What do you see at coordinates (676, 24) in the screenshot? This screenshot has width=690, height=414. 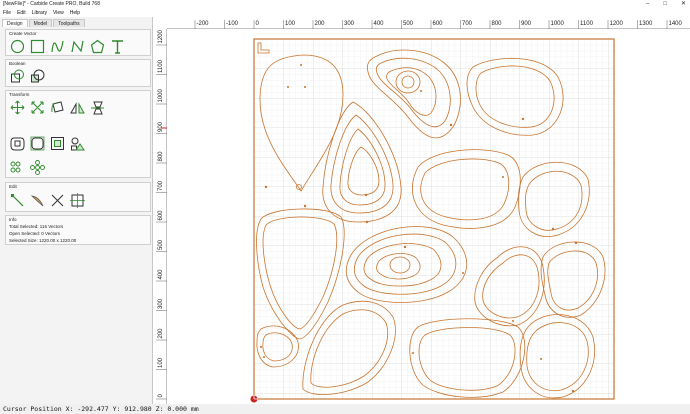 I see `ruler-label: 1400` at bounding box center [676, 24].